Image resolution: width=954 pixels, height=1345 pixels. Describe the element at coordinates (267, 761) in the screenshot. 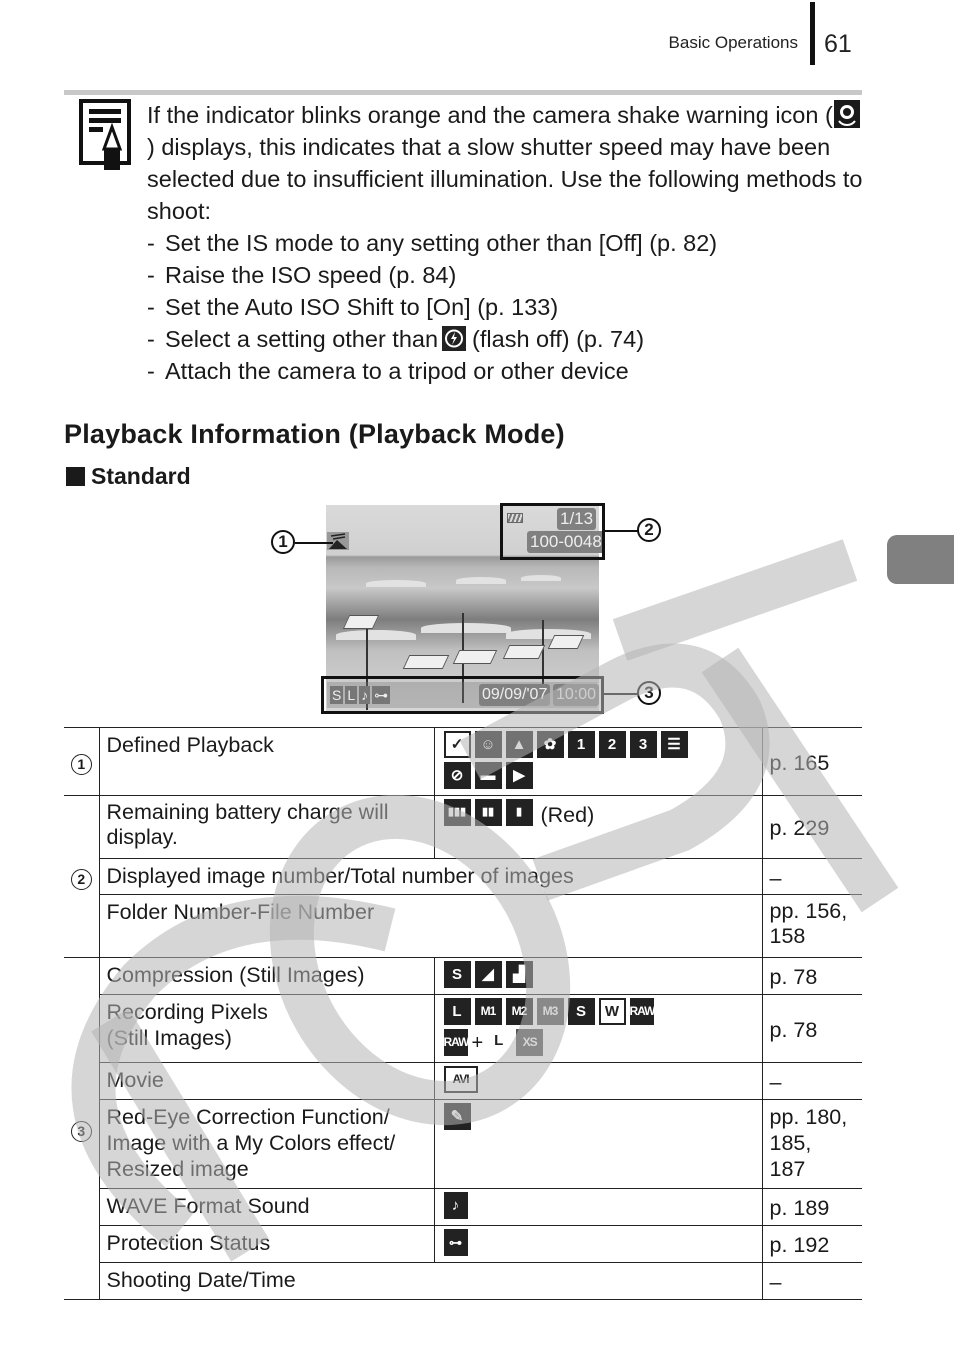

I see `row-description: Defined Playback` at that location.